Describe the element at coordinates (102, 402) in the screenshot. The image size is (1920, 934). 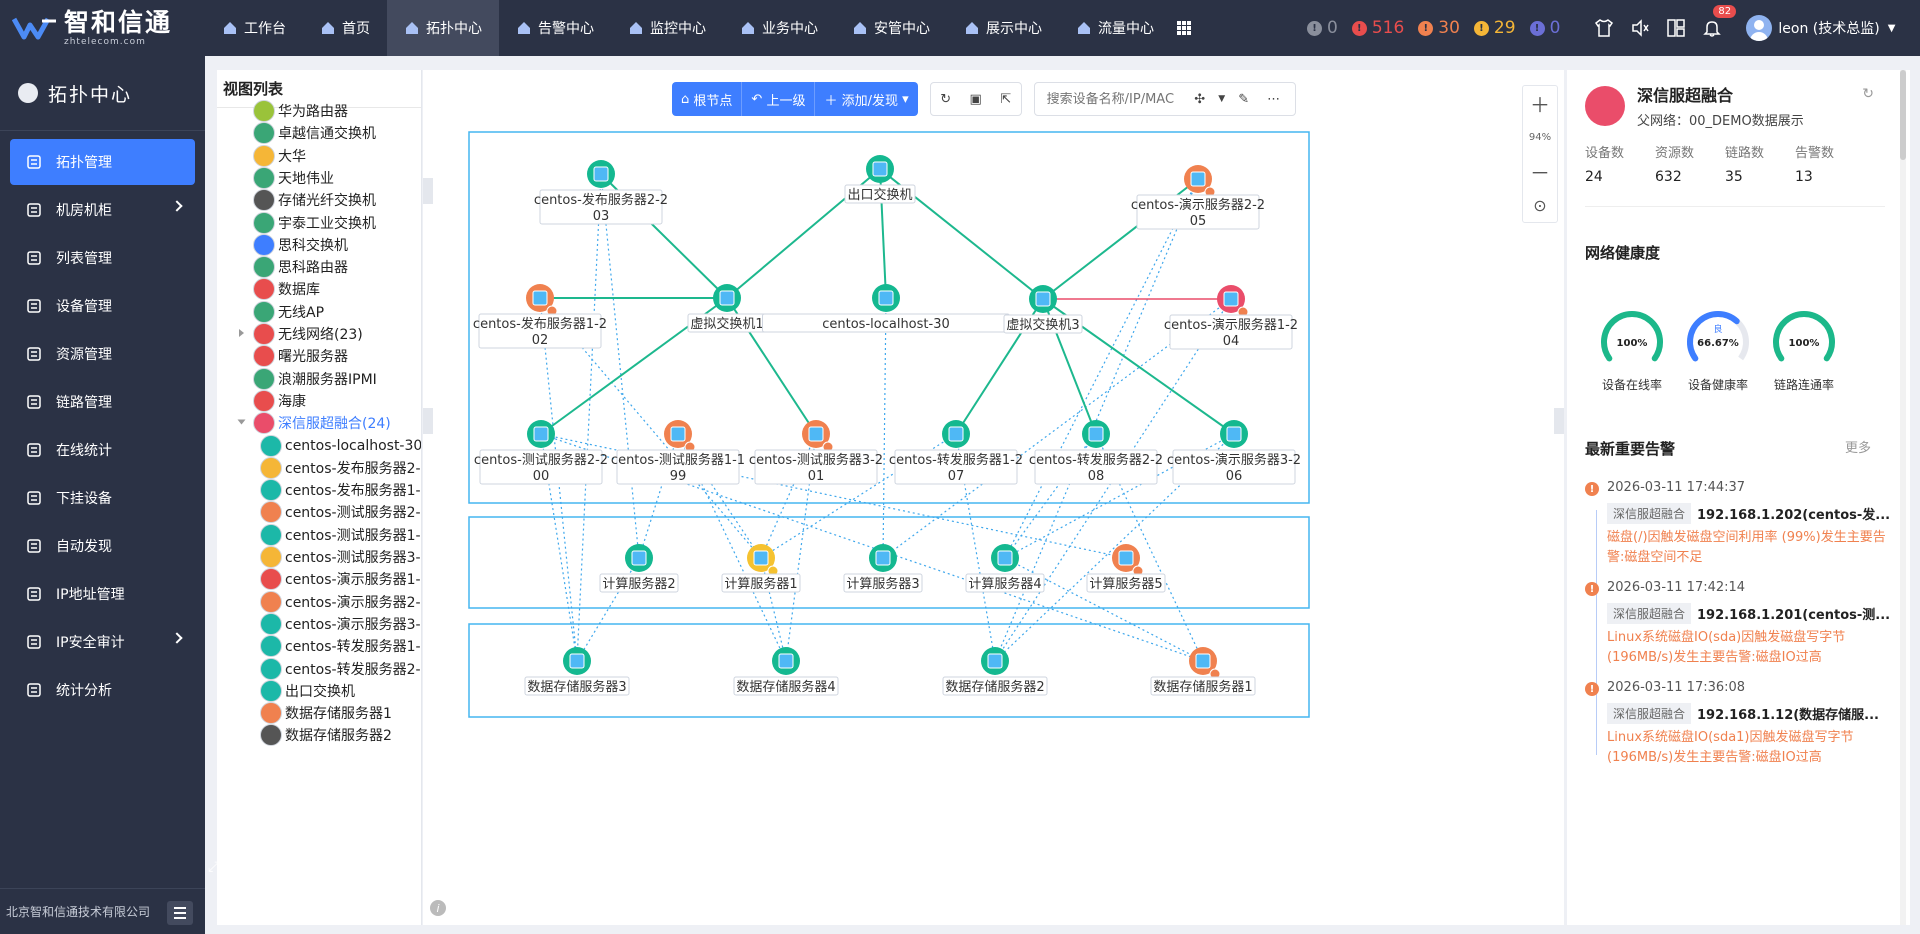
I see `sidebar-item-5: 链路管理` at that location.